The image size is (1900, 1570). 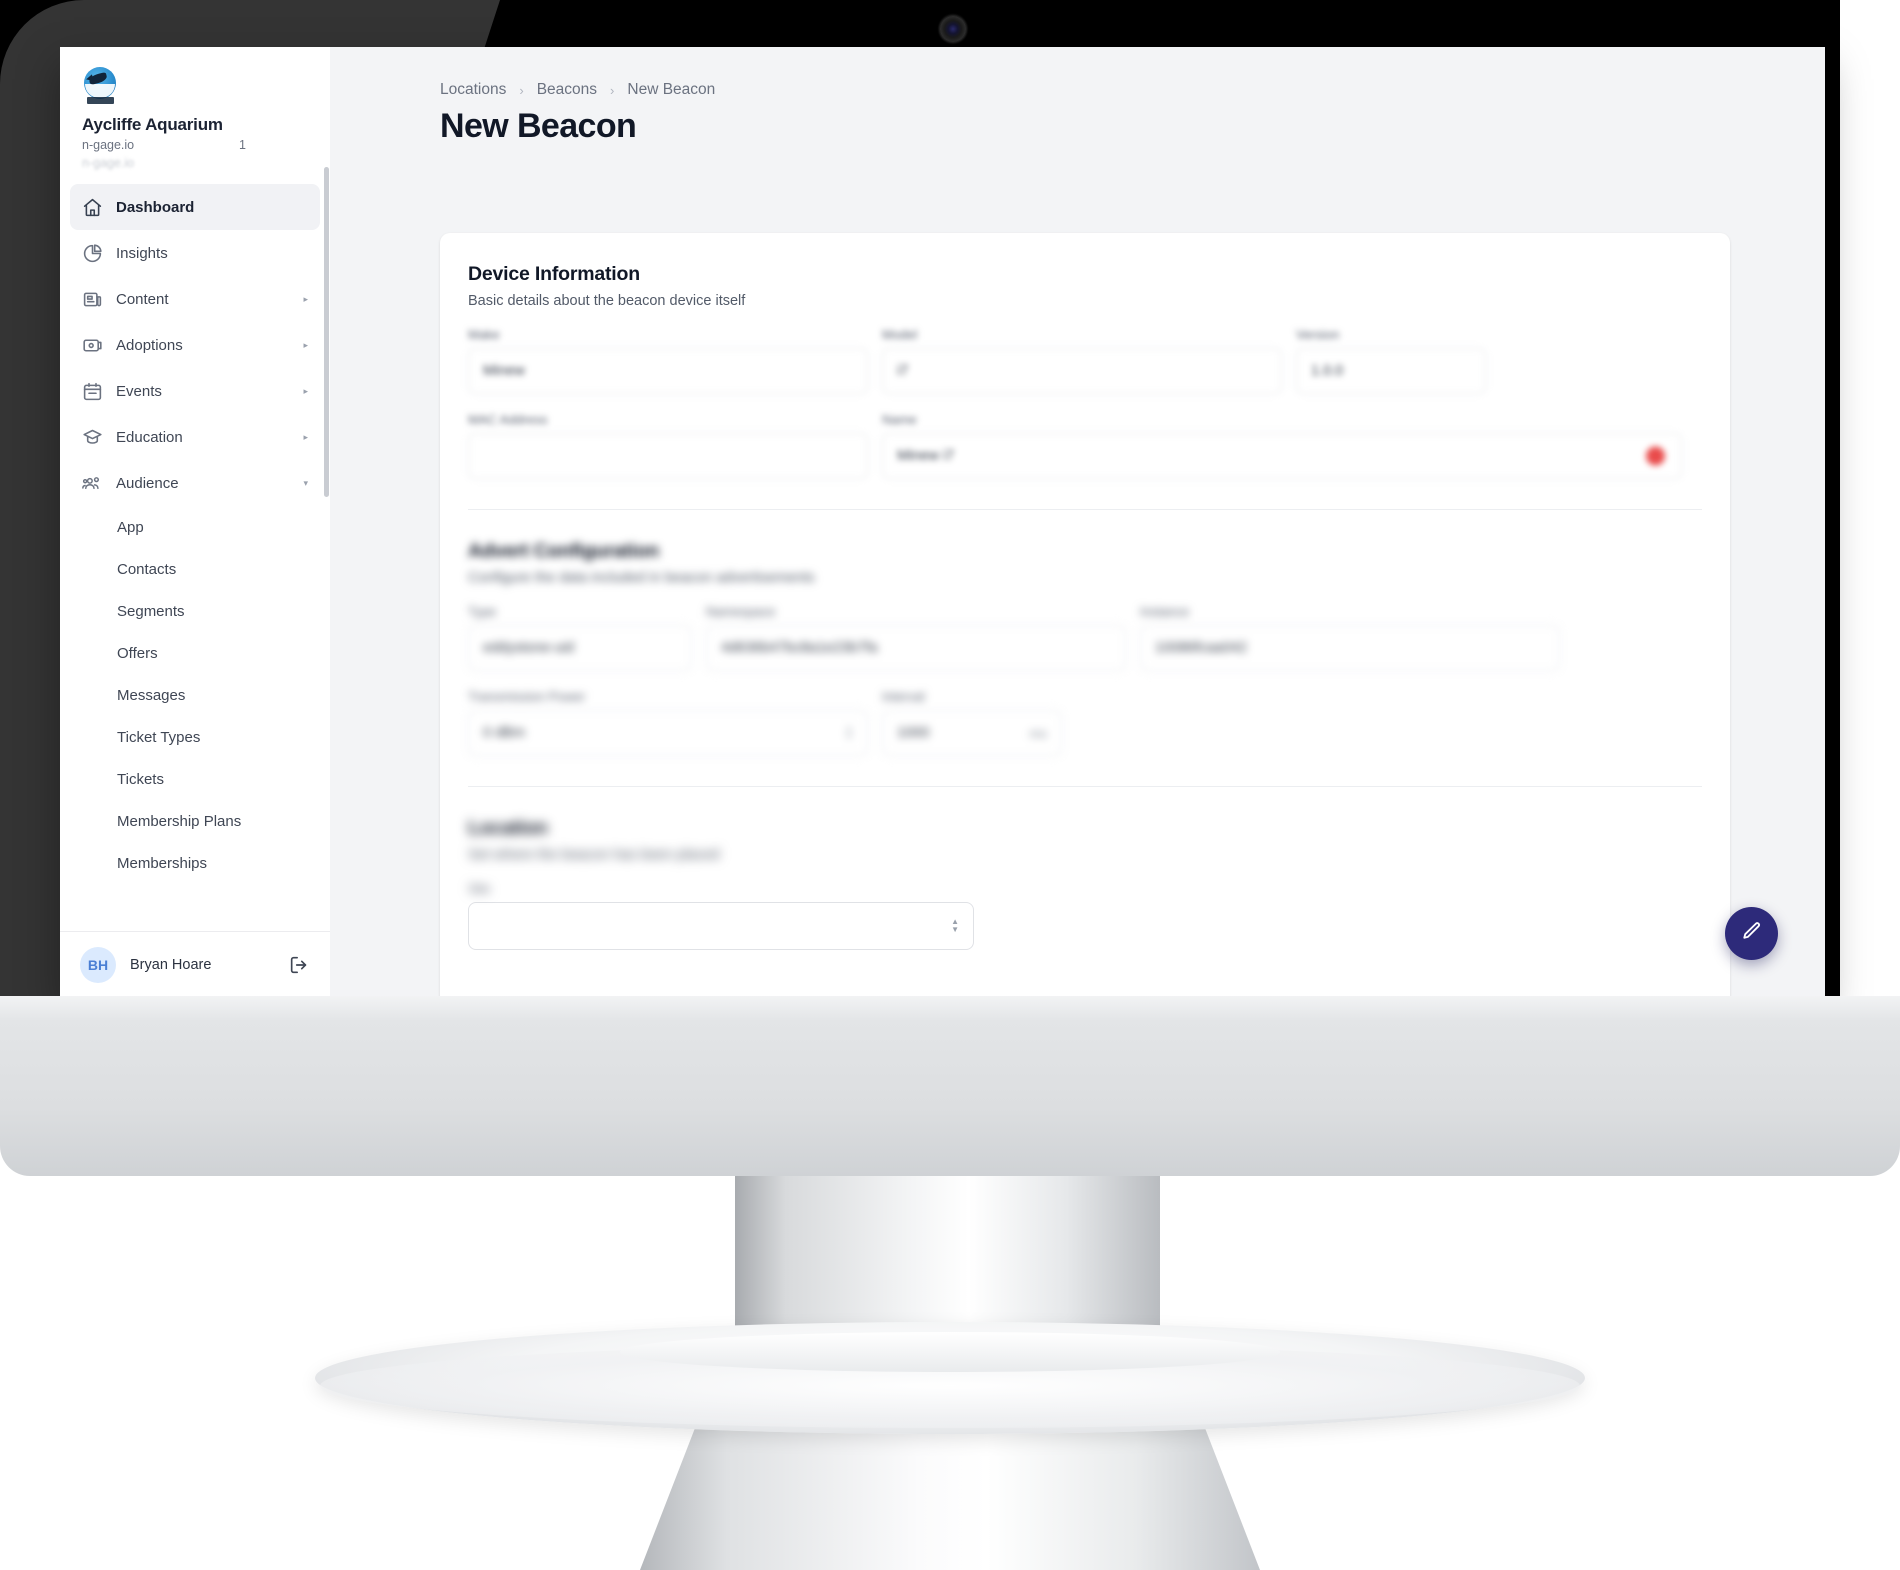 I want to click on sidebar-item-events: Events ▸, so click(x=195, y=391).